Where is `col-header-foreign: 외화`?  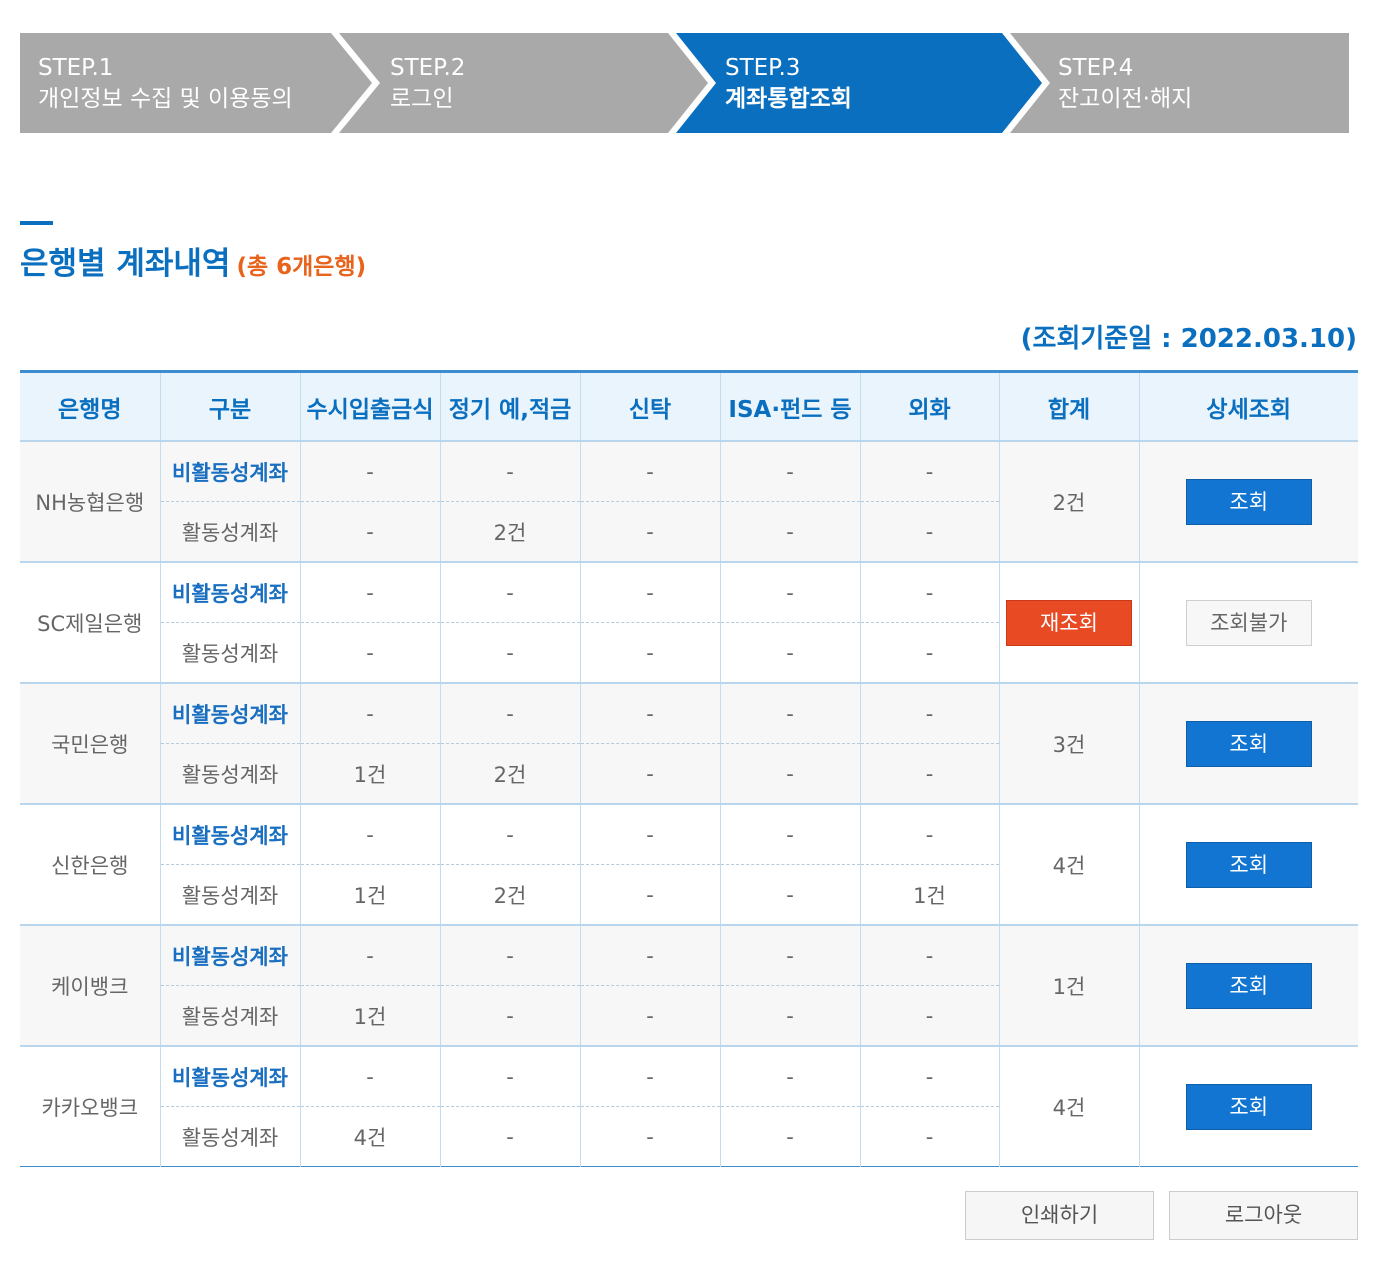 col-header-foreign: 외화 is located at coordinates (929, 406).